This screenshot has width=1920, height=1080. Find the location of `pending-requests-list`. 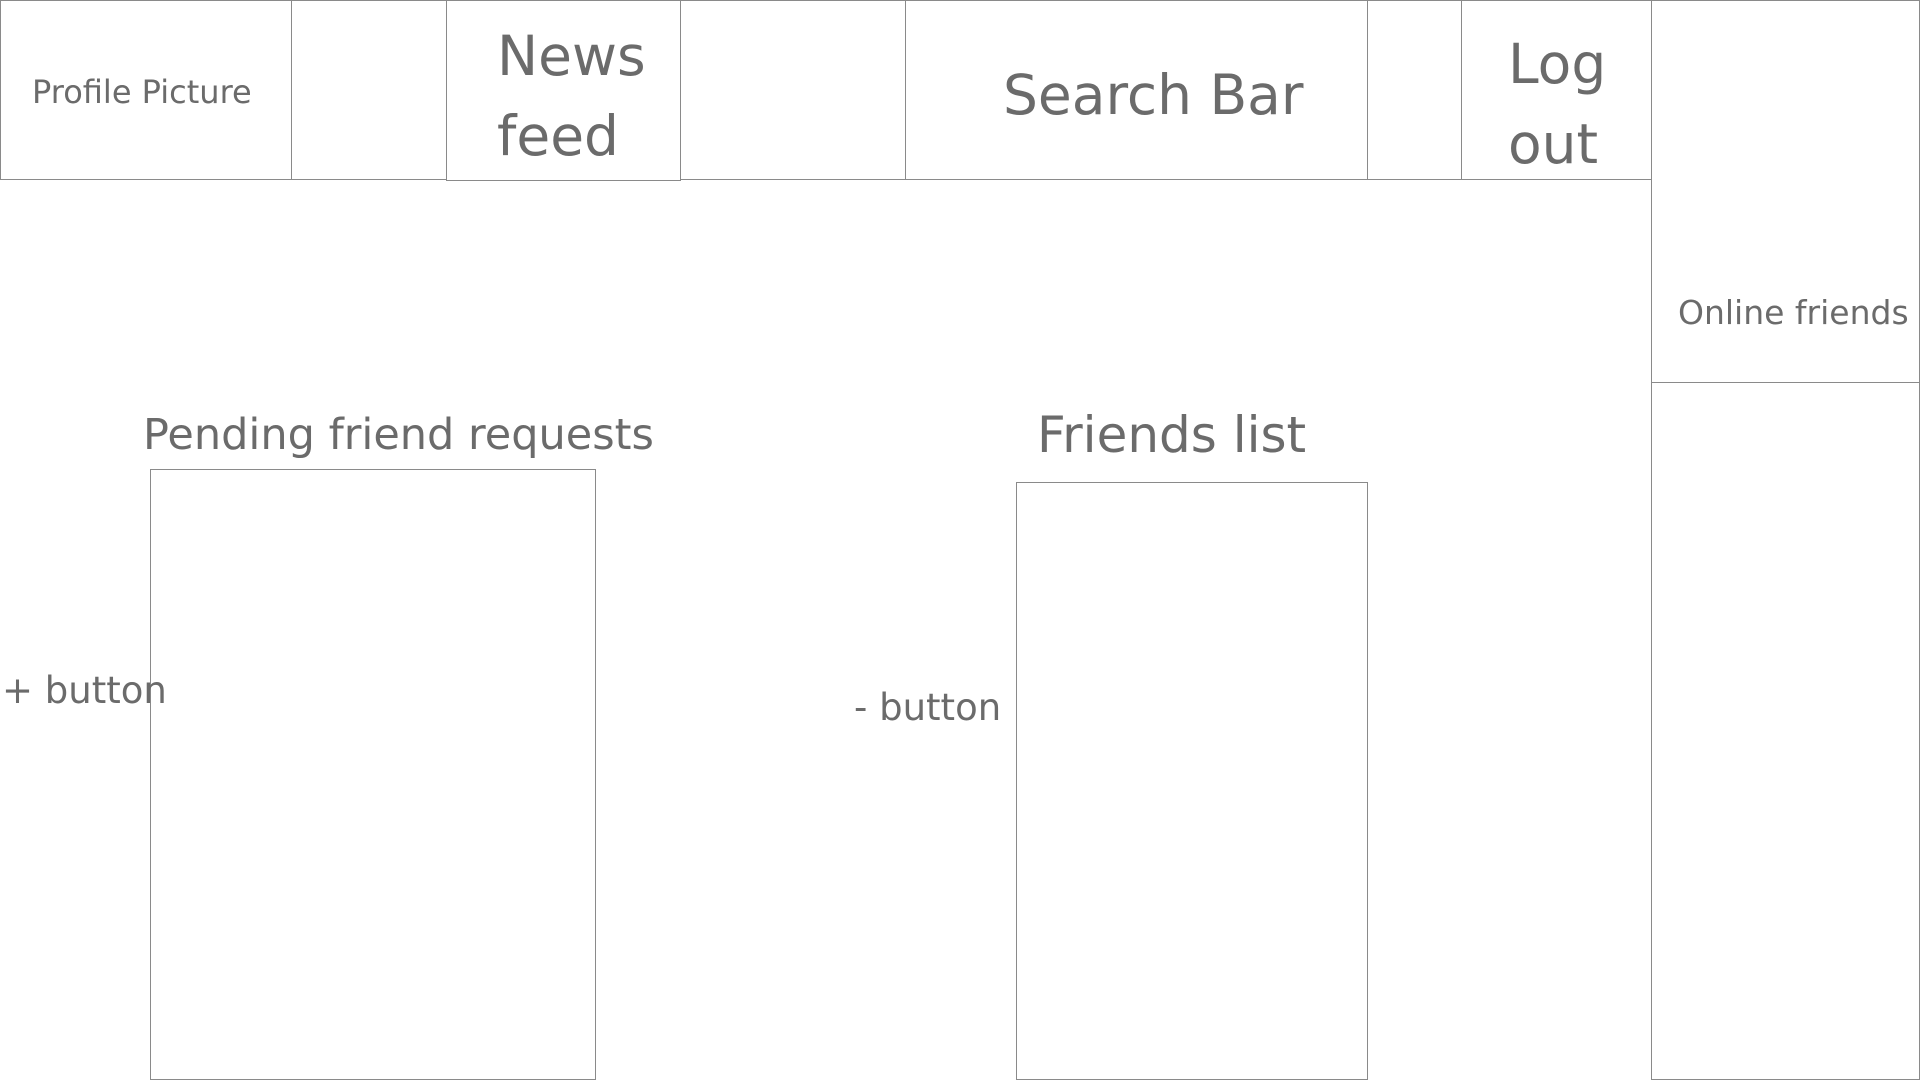

pending-requests-list is located at coordinates (373, 774).